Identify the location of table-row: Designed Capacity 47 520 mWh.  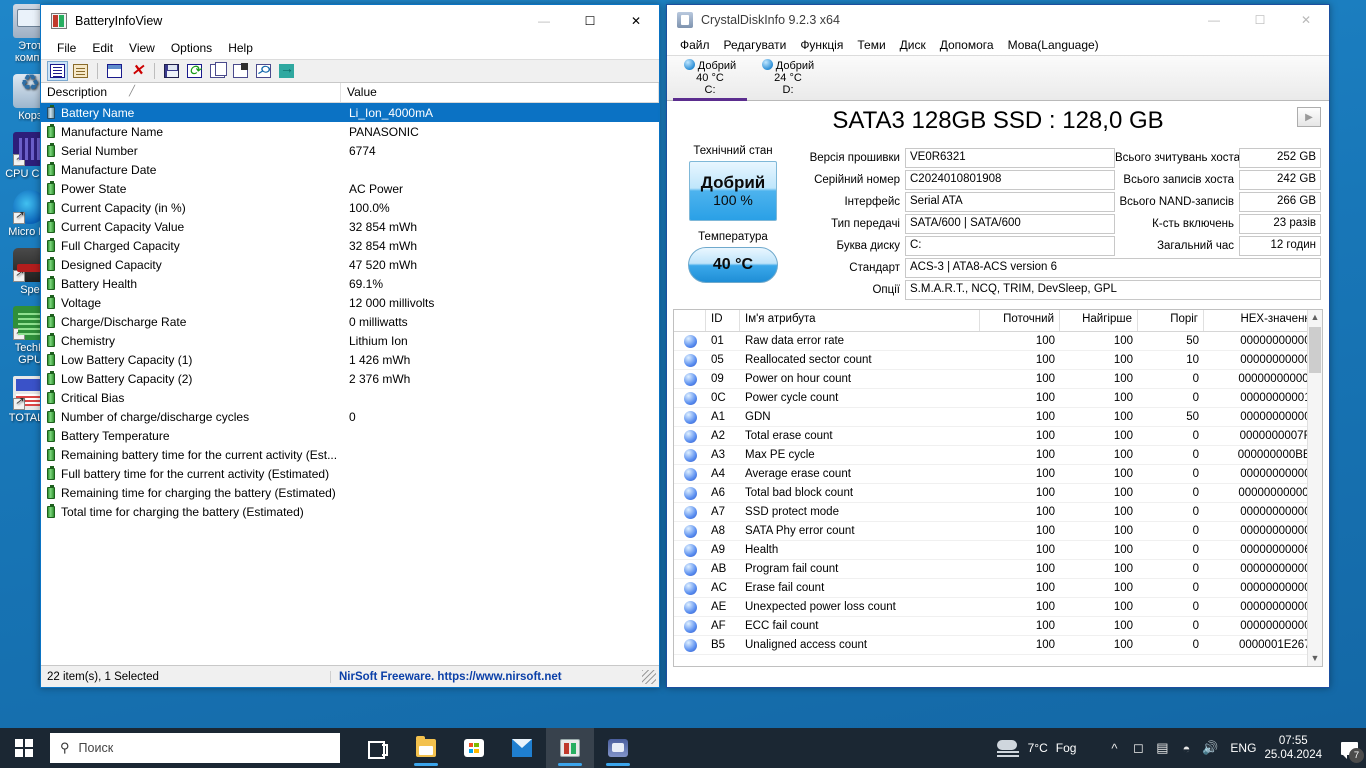
(350, 264).